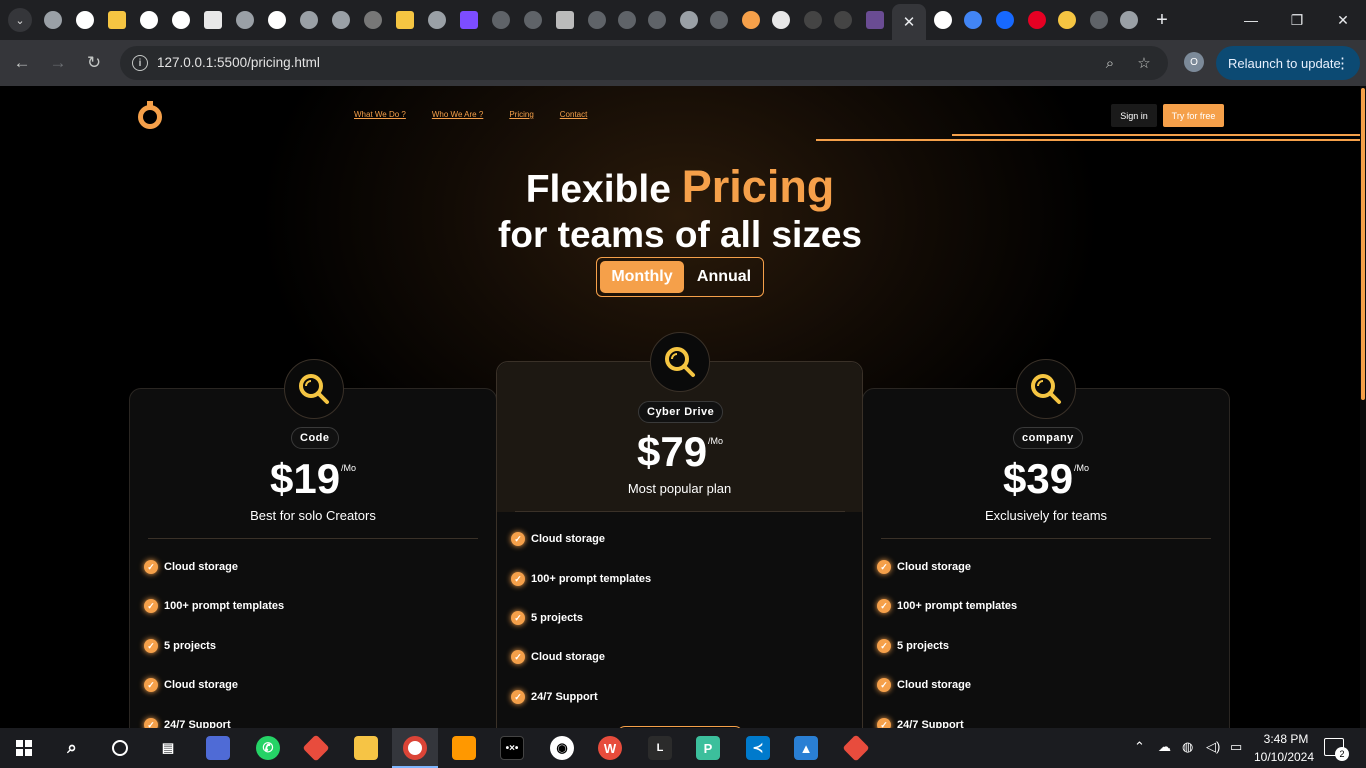  What do you see at coordinates (72, 748) in the screenshot?
I see `search-icon: ⌕` at bounding box center [72, 748].